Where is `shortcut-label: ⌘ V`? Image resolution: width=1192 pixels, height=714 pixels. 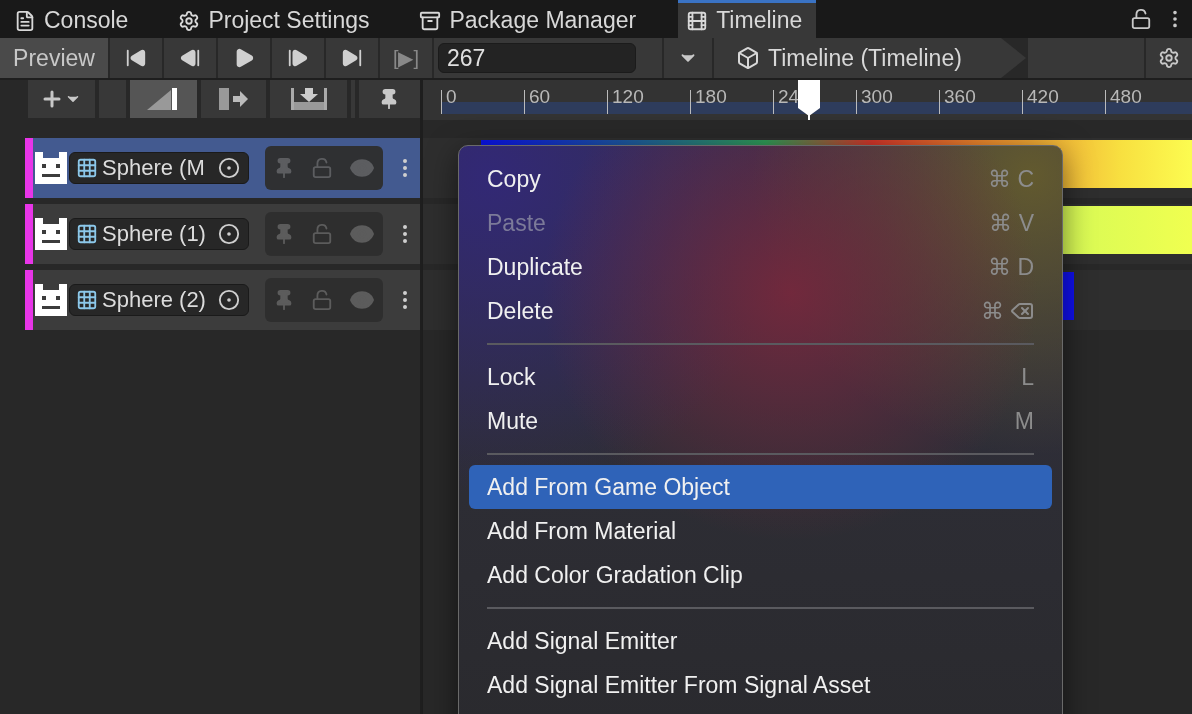 shortcut-label: ⌘ V is located at coordinates (1011, 223).